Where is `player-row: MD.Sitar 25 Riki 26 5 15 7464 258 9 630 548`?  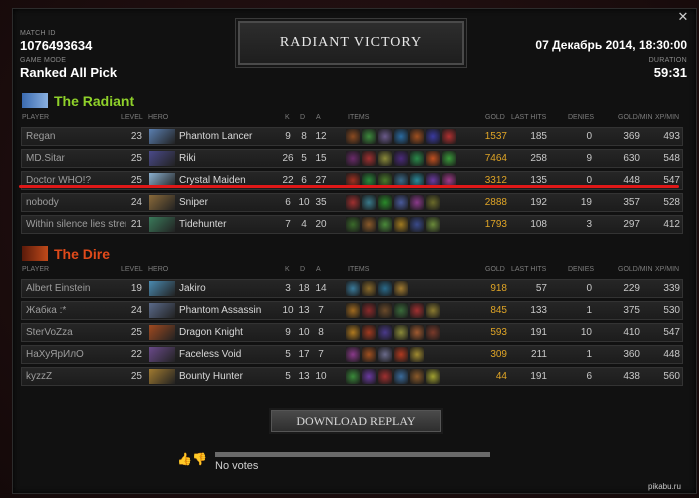
player-row: MD.Sitar 25 Riki 26 5 15 7464 258 9 630 548 is located at coordinates (352, 158).